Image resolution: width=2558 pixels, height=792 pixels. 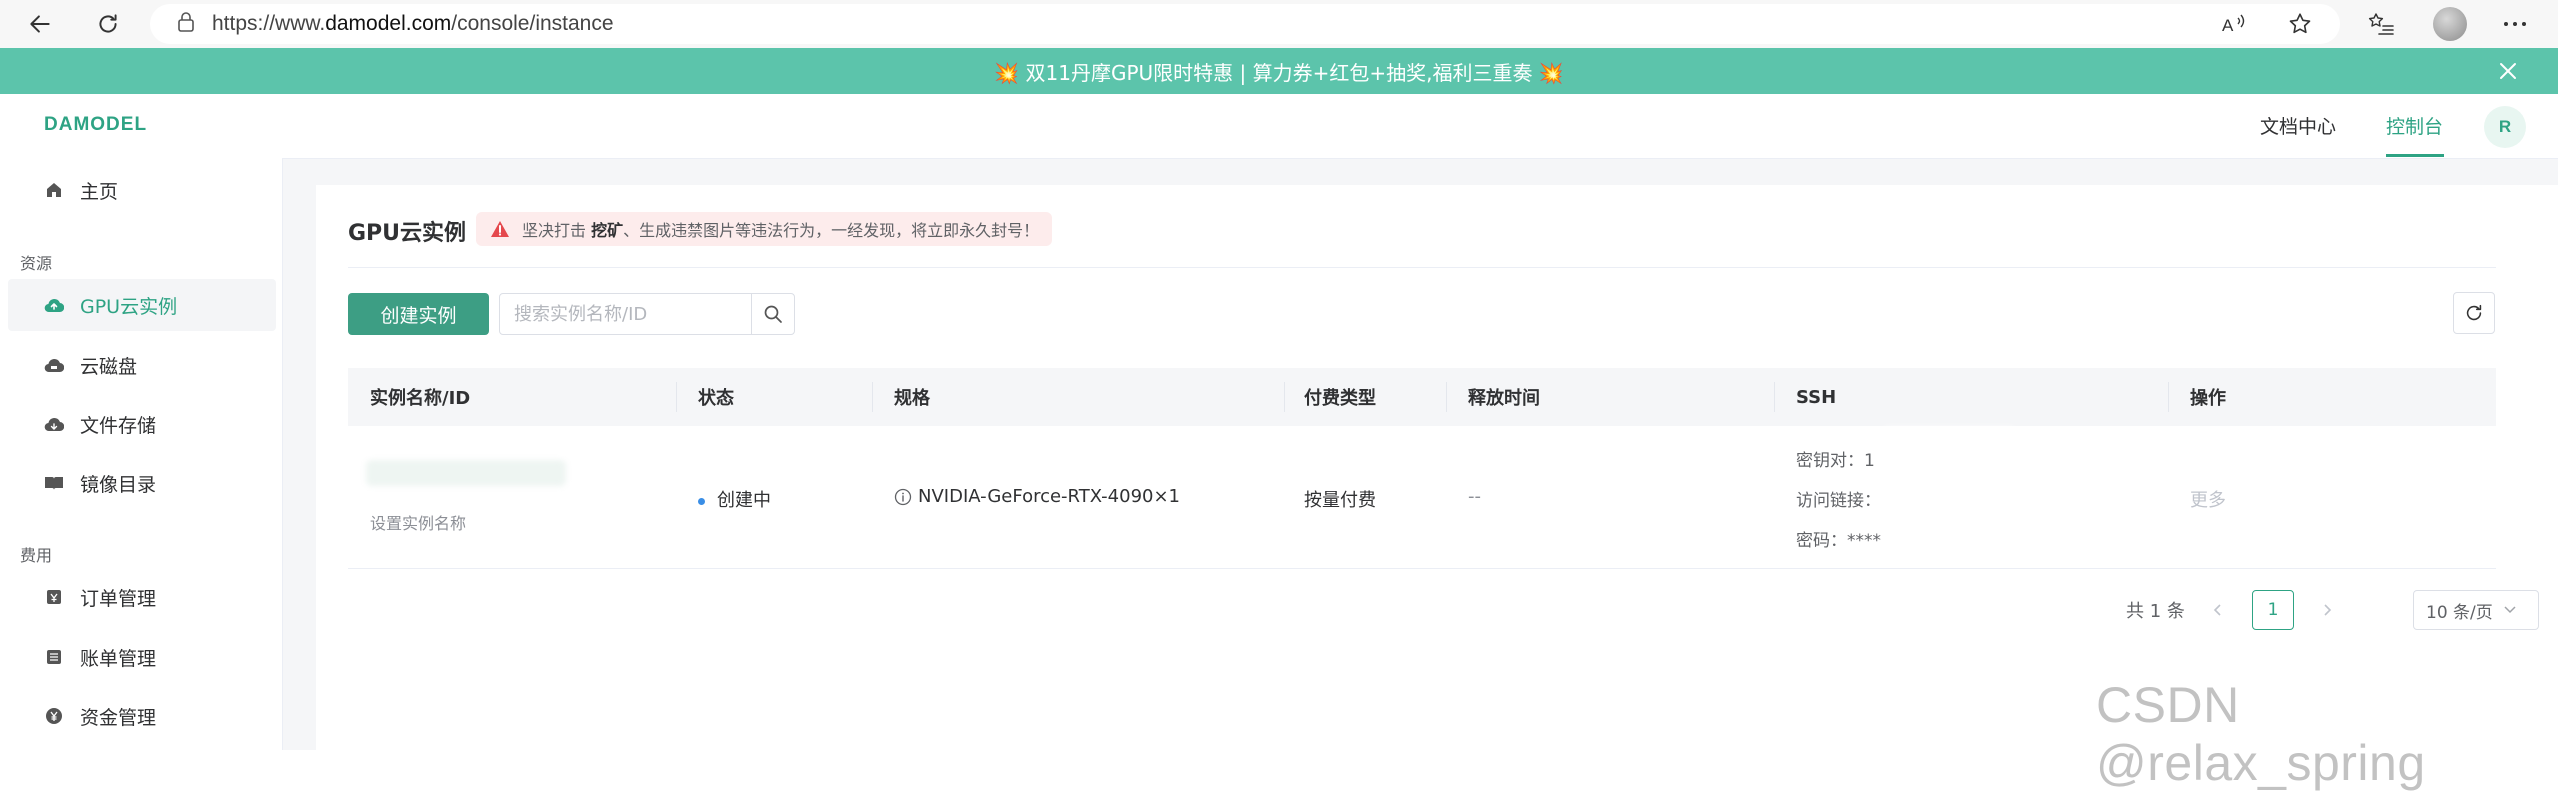 What do you see at coordinates (36, 555) in the screenshot?
I see `sidebar-section-billing: 费用` at bounding box center [36, 555].